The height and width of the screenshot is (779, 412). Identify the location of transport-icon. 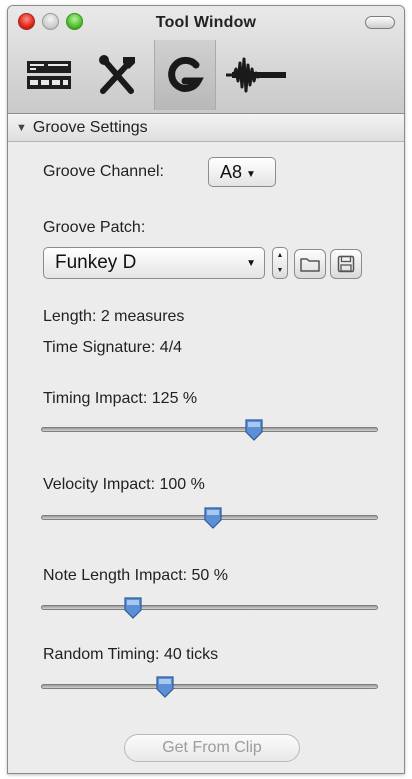
(49, 75).